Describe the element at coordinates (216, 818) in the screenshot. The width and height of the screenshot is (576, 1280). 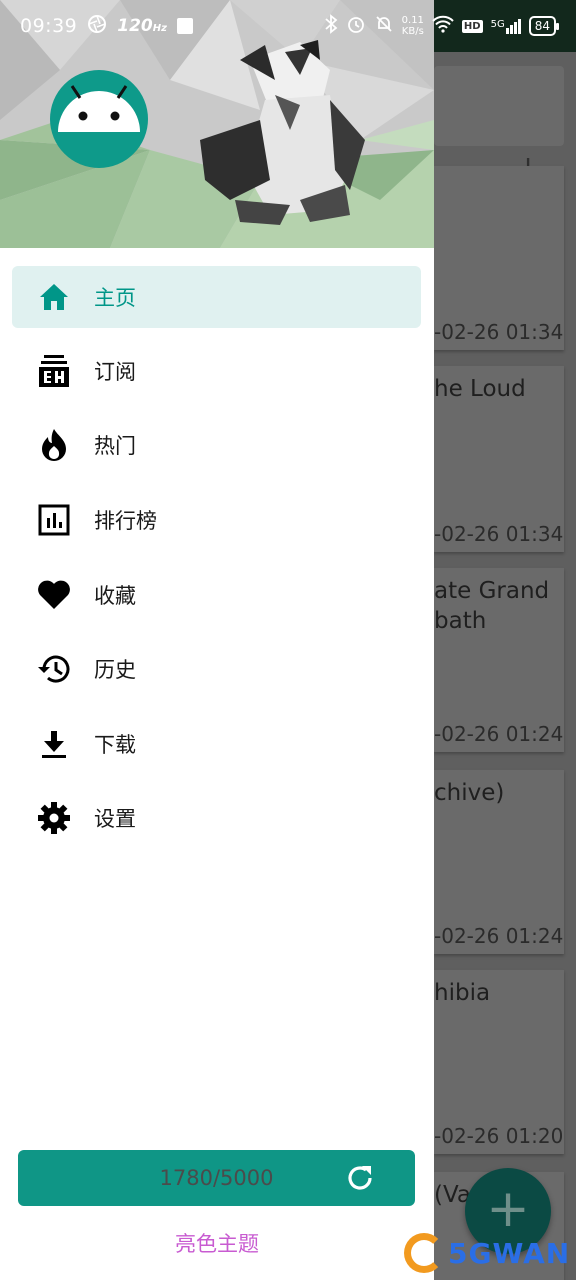
I see `menu-item-settings: 设置` at that location.